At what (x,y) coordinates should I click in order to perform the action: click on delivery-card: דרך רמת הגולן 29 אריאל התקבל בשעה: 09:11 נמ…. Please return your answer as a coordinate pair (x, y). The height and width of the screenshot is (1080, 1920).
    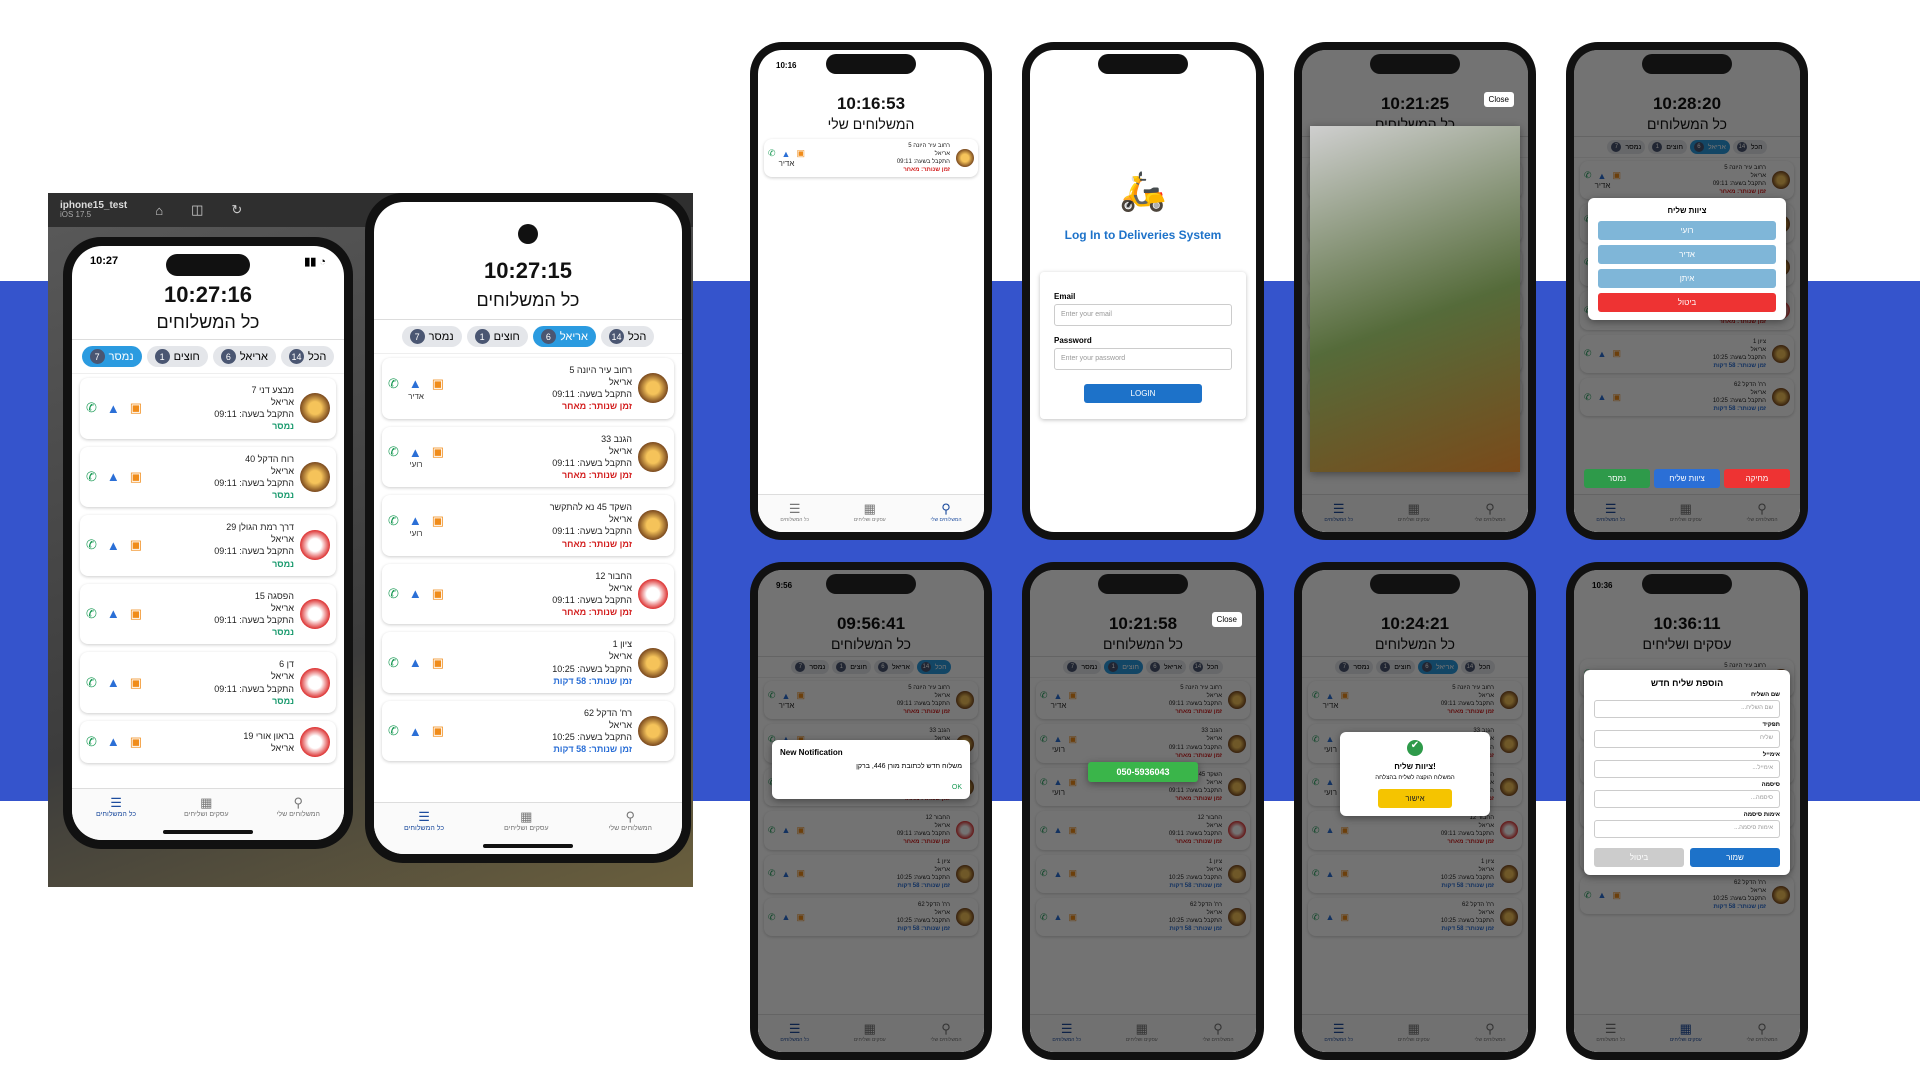
    Looking at the image, I should click on (208, 545).